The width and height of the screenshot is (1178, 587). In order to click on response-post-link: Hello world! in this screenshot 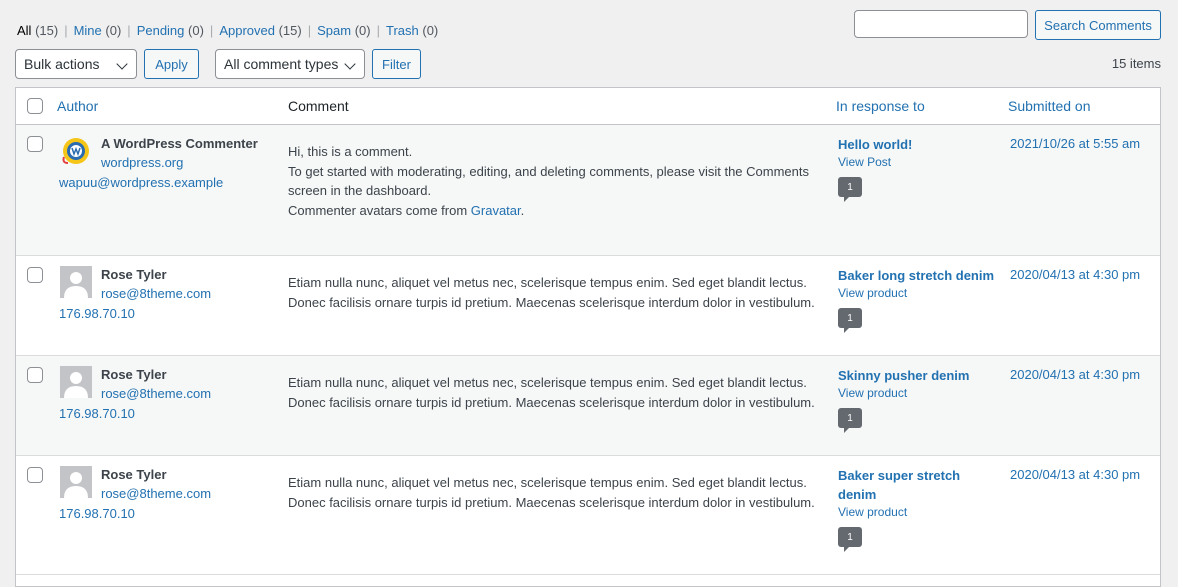, I will do `click(918, 144)`.